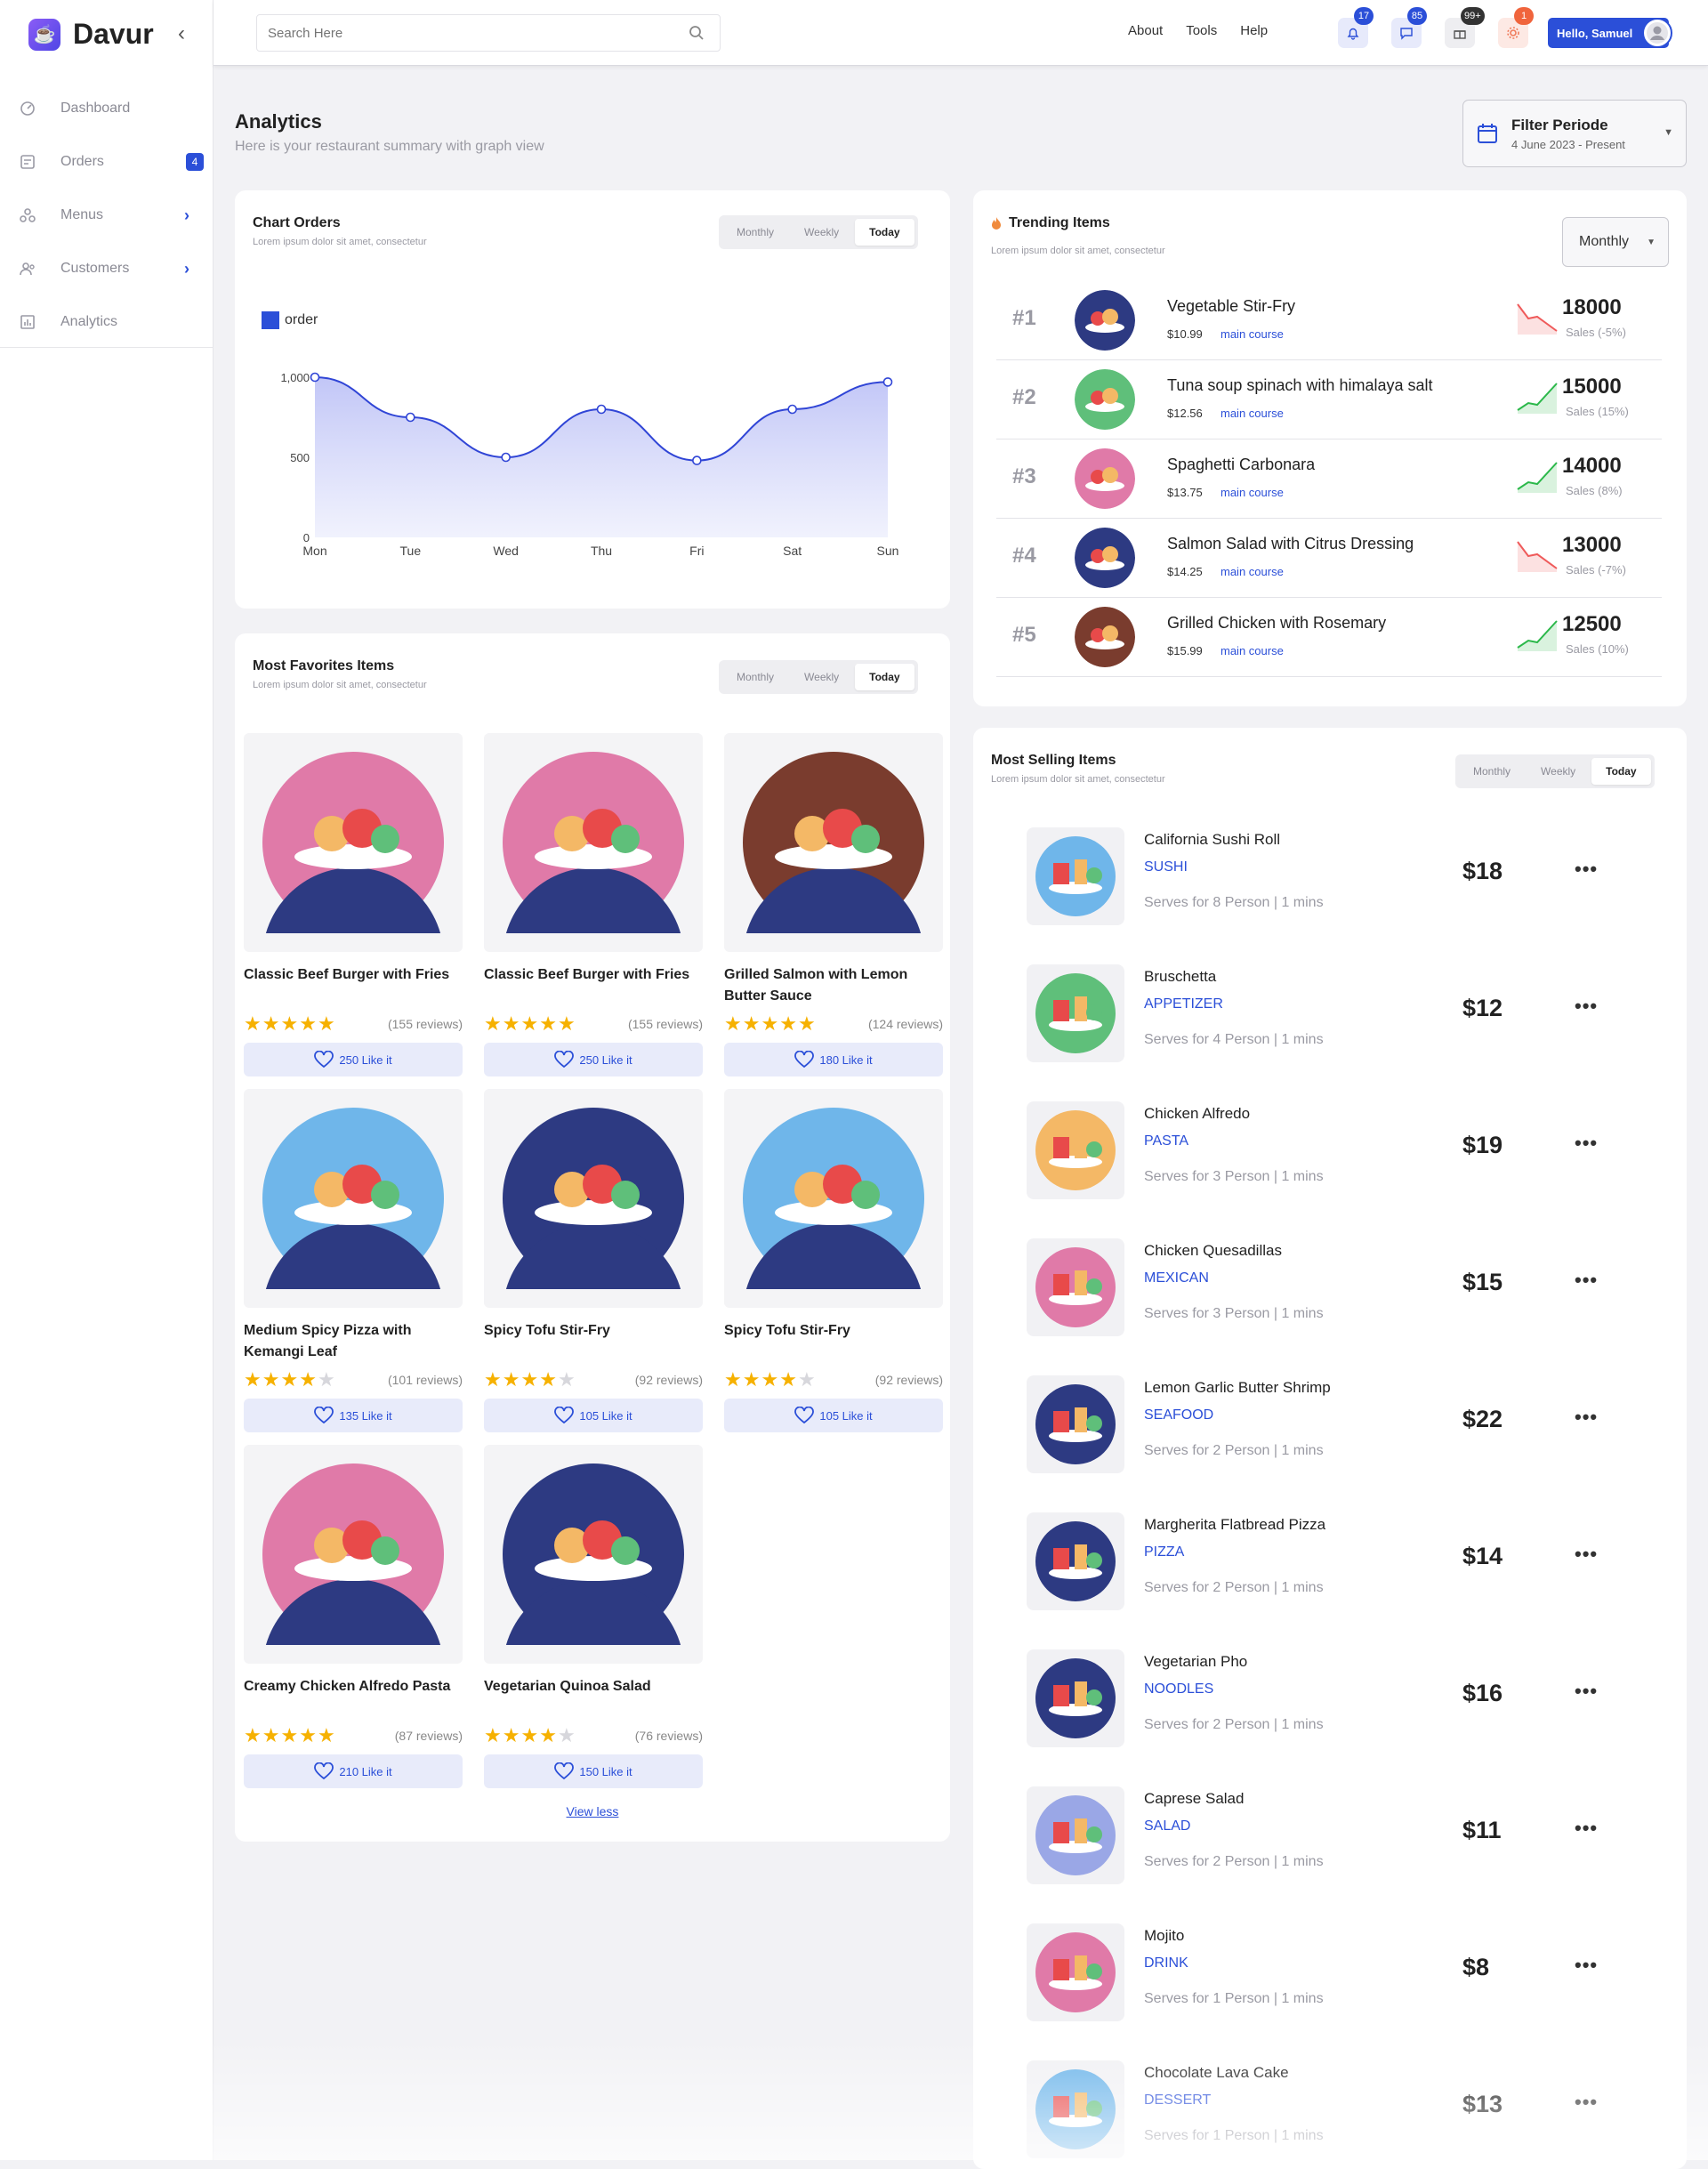 The height and width of the screenshot is (2169, 1708). I want to click on app-logo: ☕ Davur, so click(91, 34).